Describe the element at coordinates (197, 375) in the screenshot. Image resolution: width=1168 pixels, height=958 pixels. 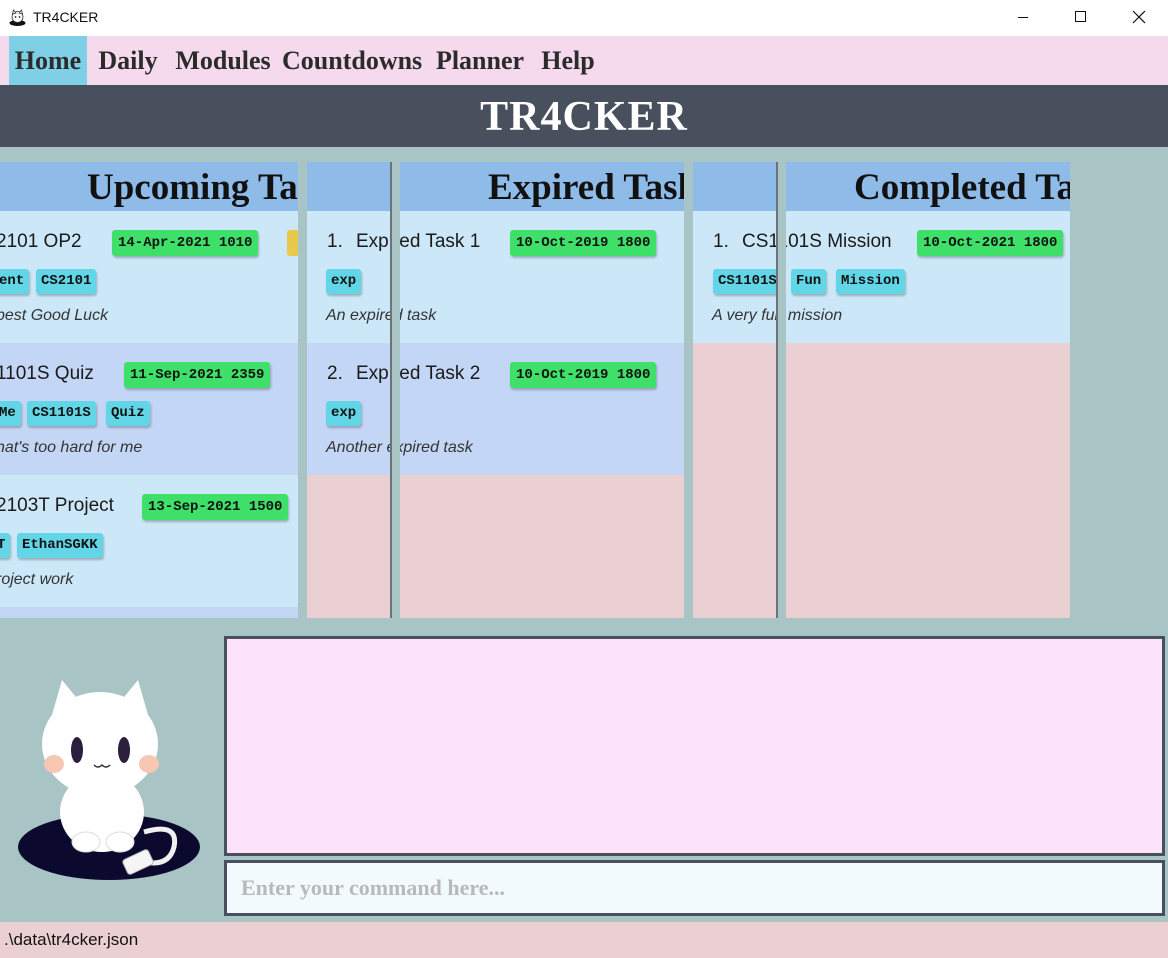
I see `deadline-badge: 11-Sep-2021 2359` at that location.